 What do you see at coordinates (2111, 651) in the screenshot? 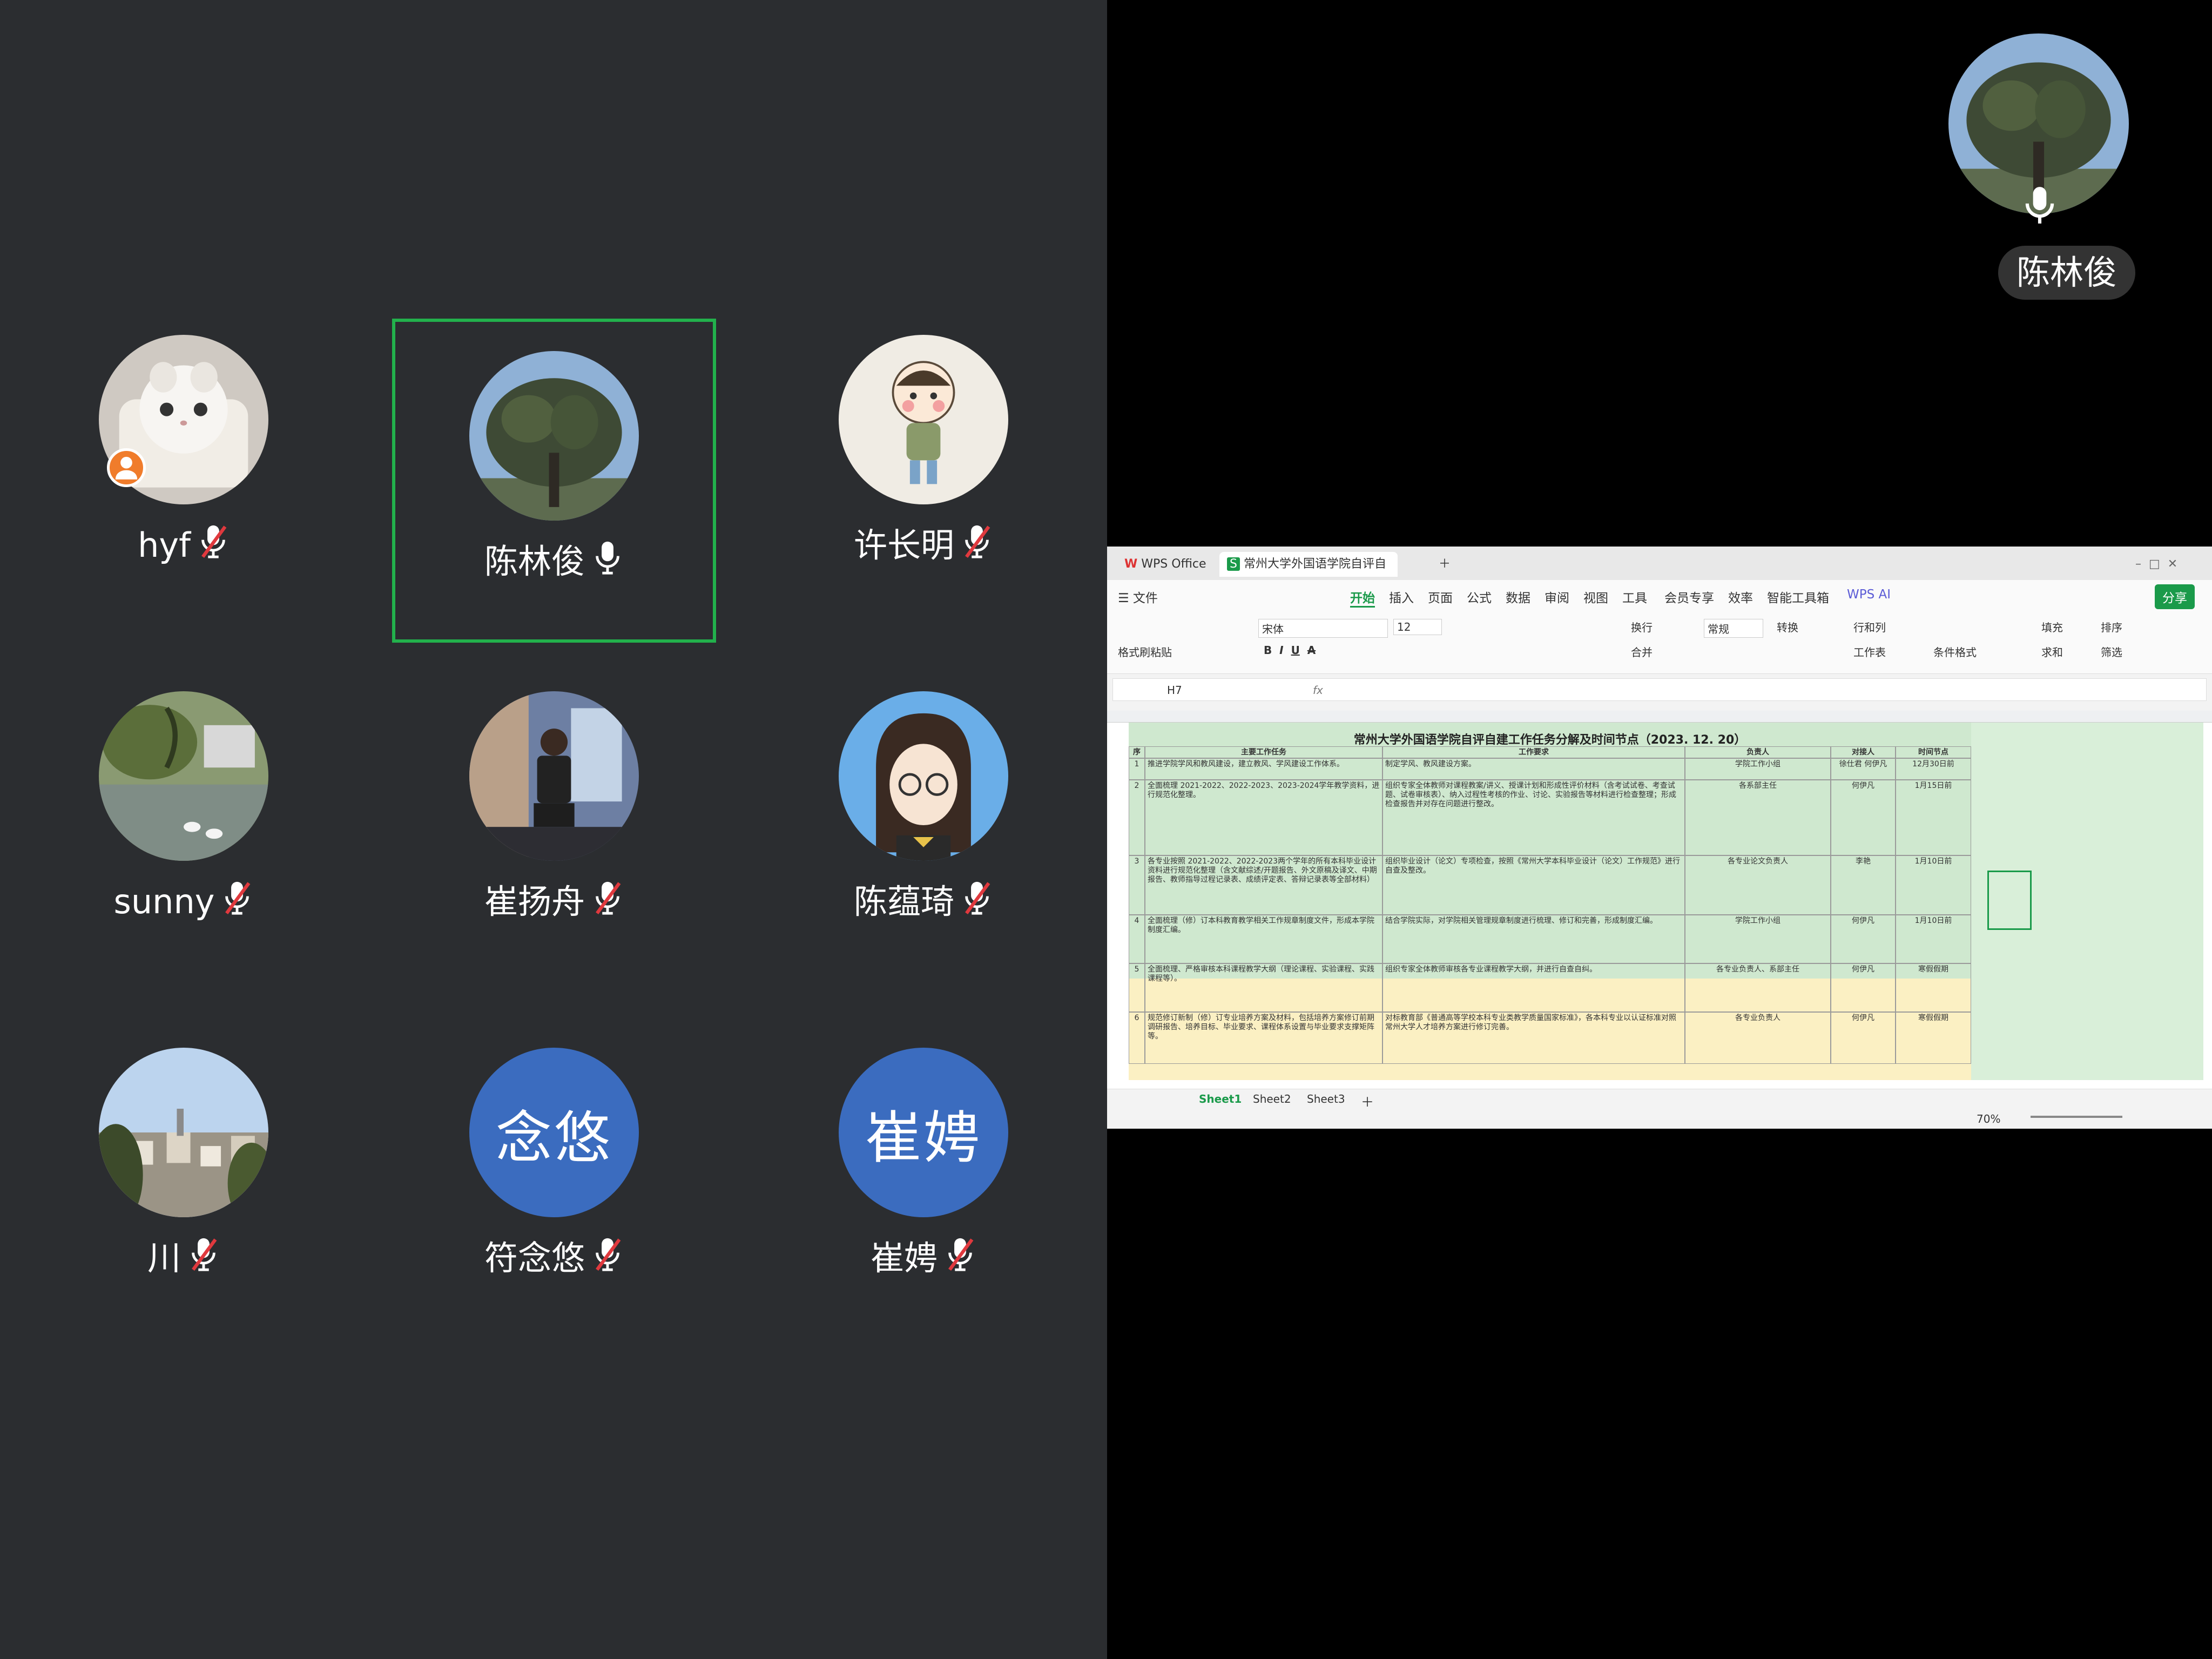
I see `filter-button: 筛选` at bounding box center [2111, 651].